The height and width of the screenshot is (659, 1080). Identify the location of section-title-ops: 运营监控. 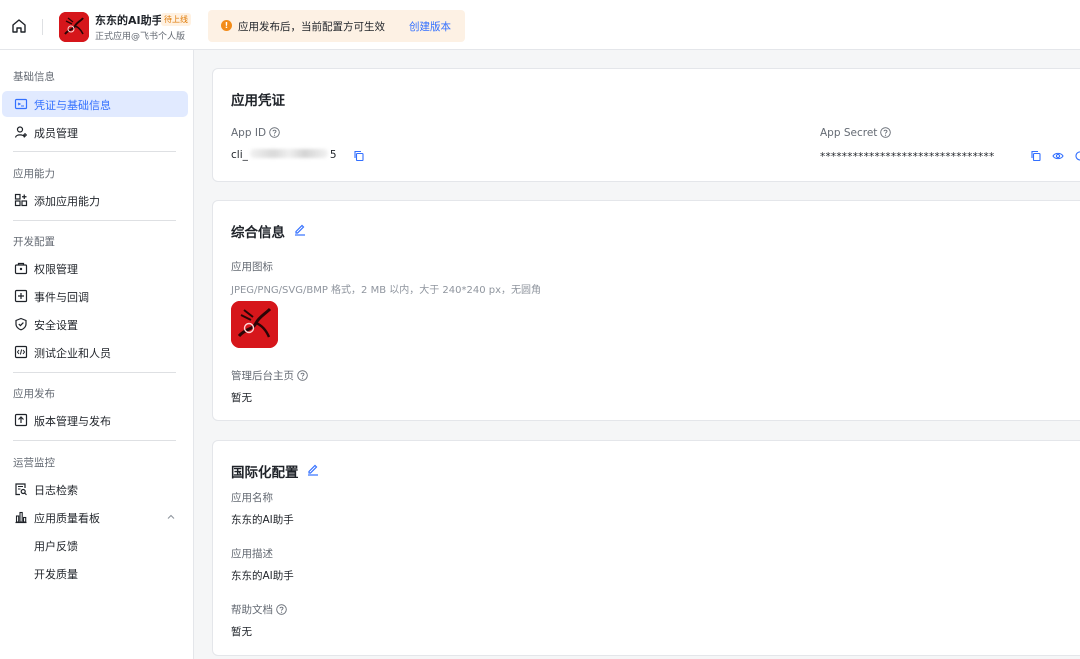
(34, 463).